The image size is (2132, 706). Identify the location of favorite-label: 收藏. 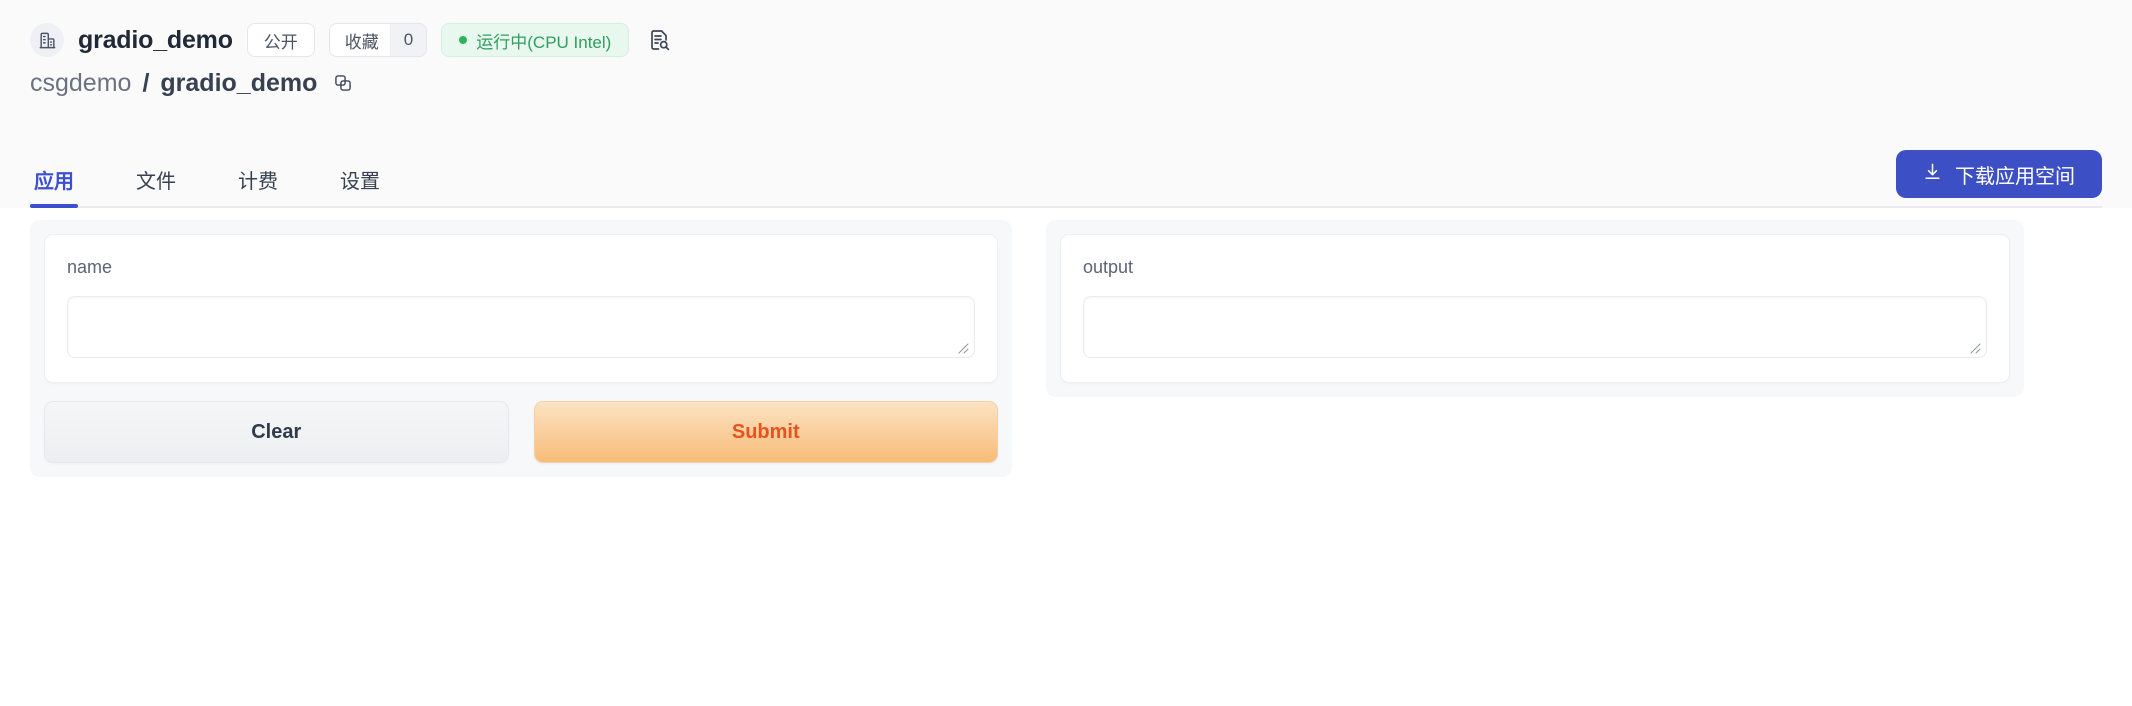
(361, 42).